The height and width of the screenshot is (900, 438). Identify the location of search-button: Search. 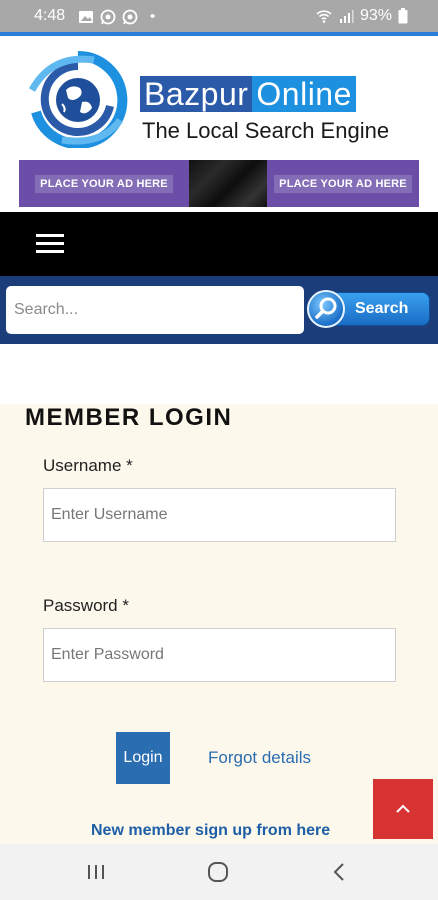
(368, 309).